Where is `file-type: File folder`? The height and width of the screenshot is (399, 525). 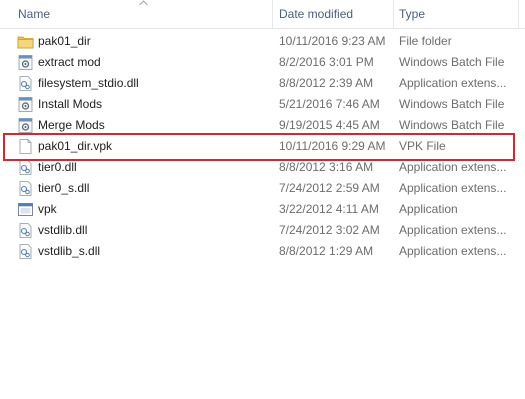 file-type: File folder is located at coordinates (425, 41).